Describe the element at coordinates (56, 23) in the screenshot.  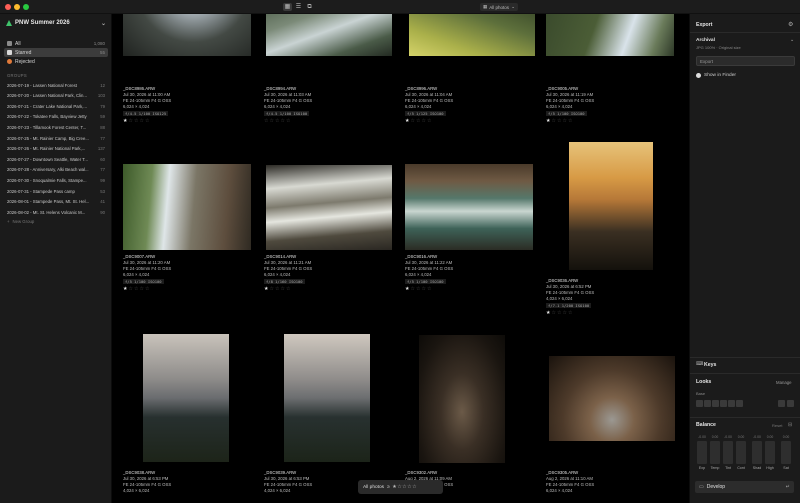
I see `catalog-switcher: PNW Summer 2026 ⌄` at that location.